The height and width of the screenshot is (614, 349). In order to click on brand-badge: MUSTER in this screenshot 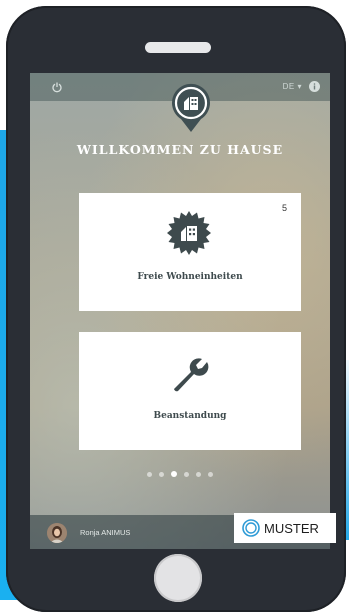, I will do `click(285, 528)`.